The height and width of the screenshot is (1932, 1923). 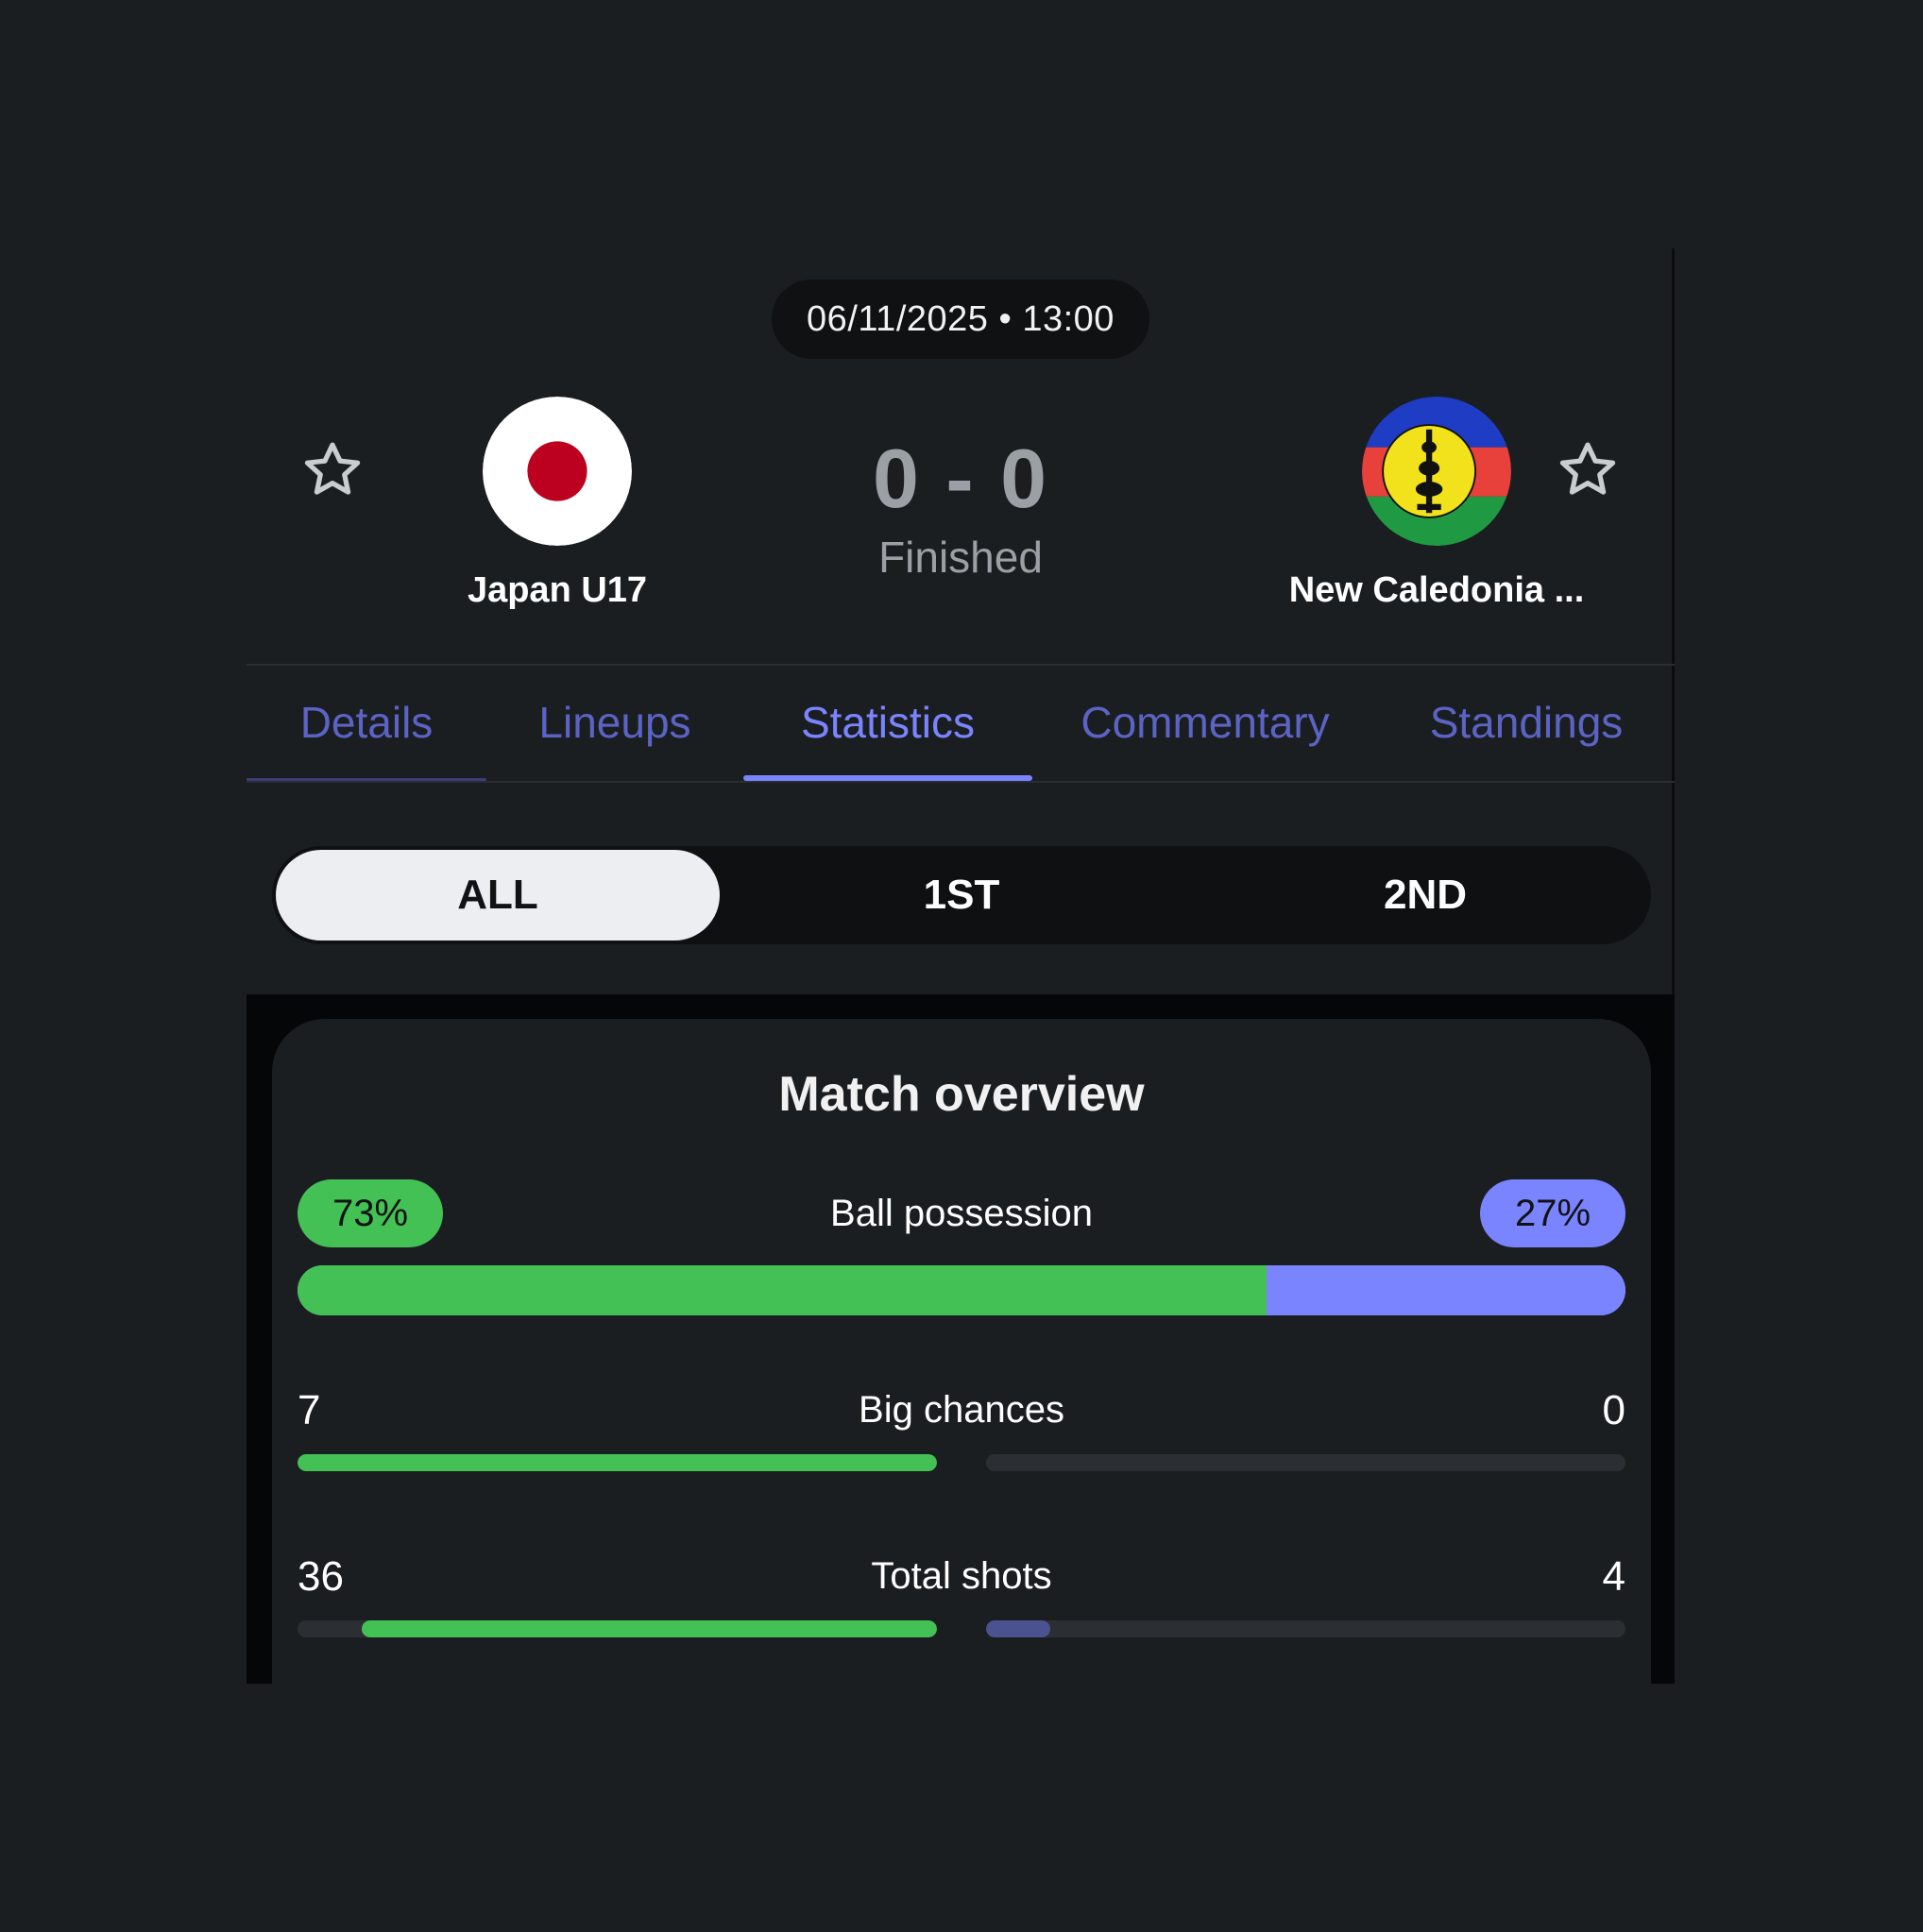 What do you see at coordinates (1436, 471) in the screenshot?
I see `new-caledonia-flag-icon` at bounding box center [1436, 471].